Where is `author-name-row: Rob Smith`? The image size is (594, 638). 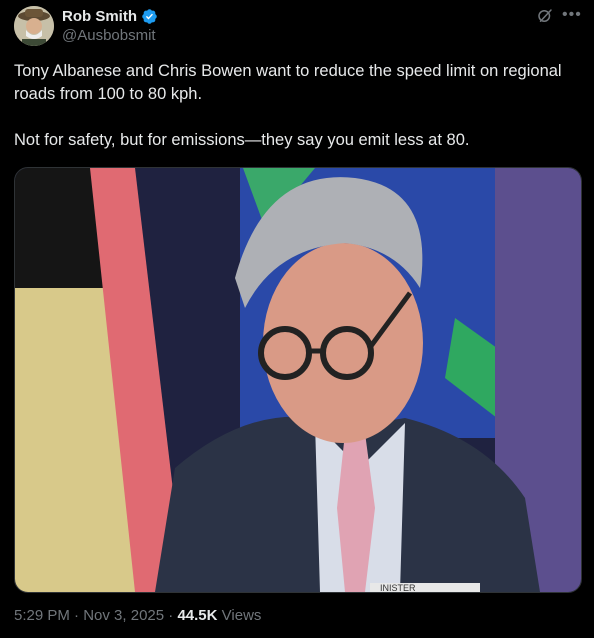 author-name-row: Rob Smith is located at coordinates (110, 16).